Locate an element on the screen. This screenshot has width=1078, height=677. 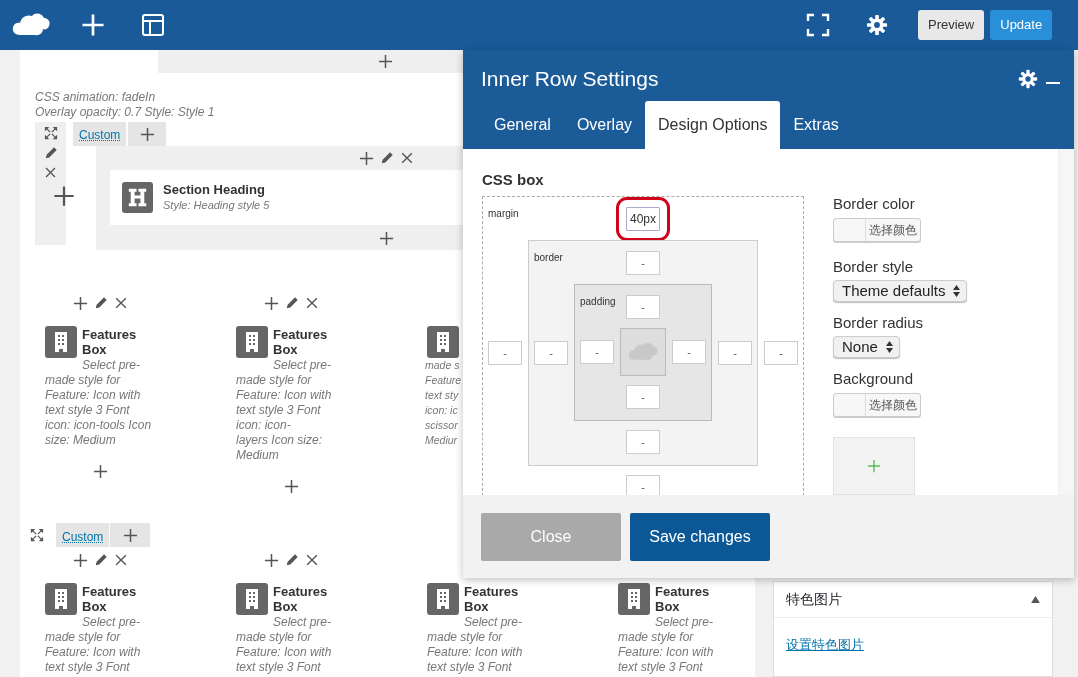
dialog-tab: Extras is located at coordinates (816, 125).